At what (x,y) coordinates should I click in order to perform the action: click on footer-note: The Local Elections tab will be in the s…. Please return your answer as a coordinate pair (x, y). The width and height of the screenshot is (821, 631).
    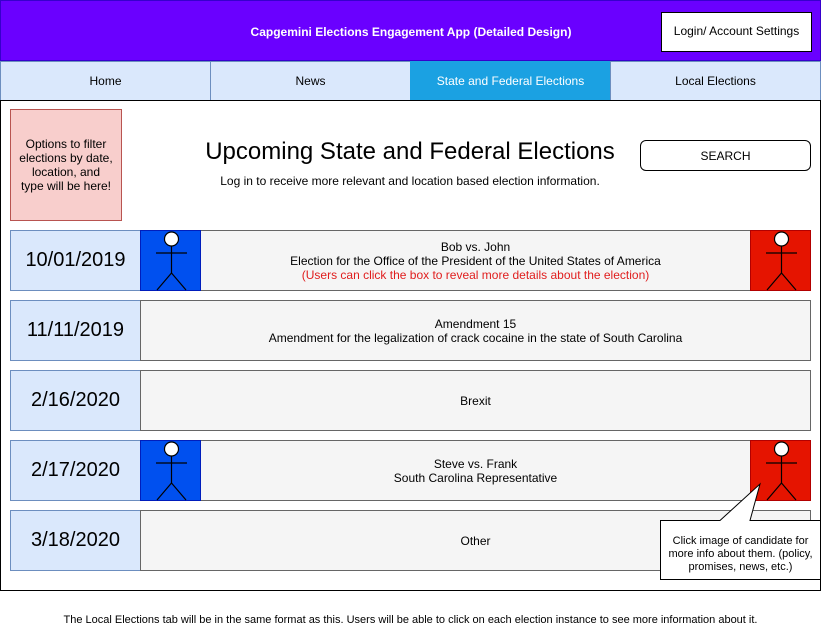
    Looking at the image, I should click on (410, 620).